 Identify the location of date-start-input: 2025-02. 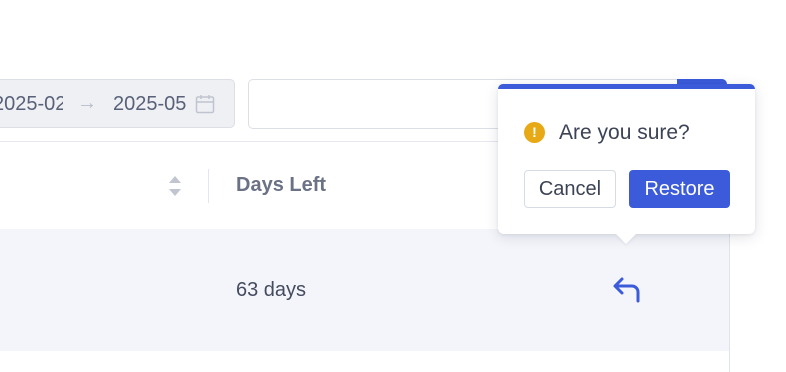
(31, 104).